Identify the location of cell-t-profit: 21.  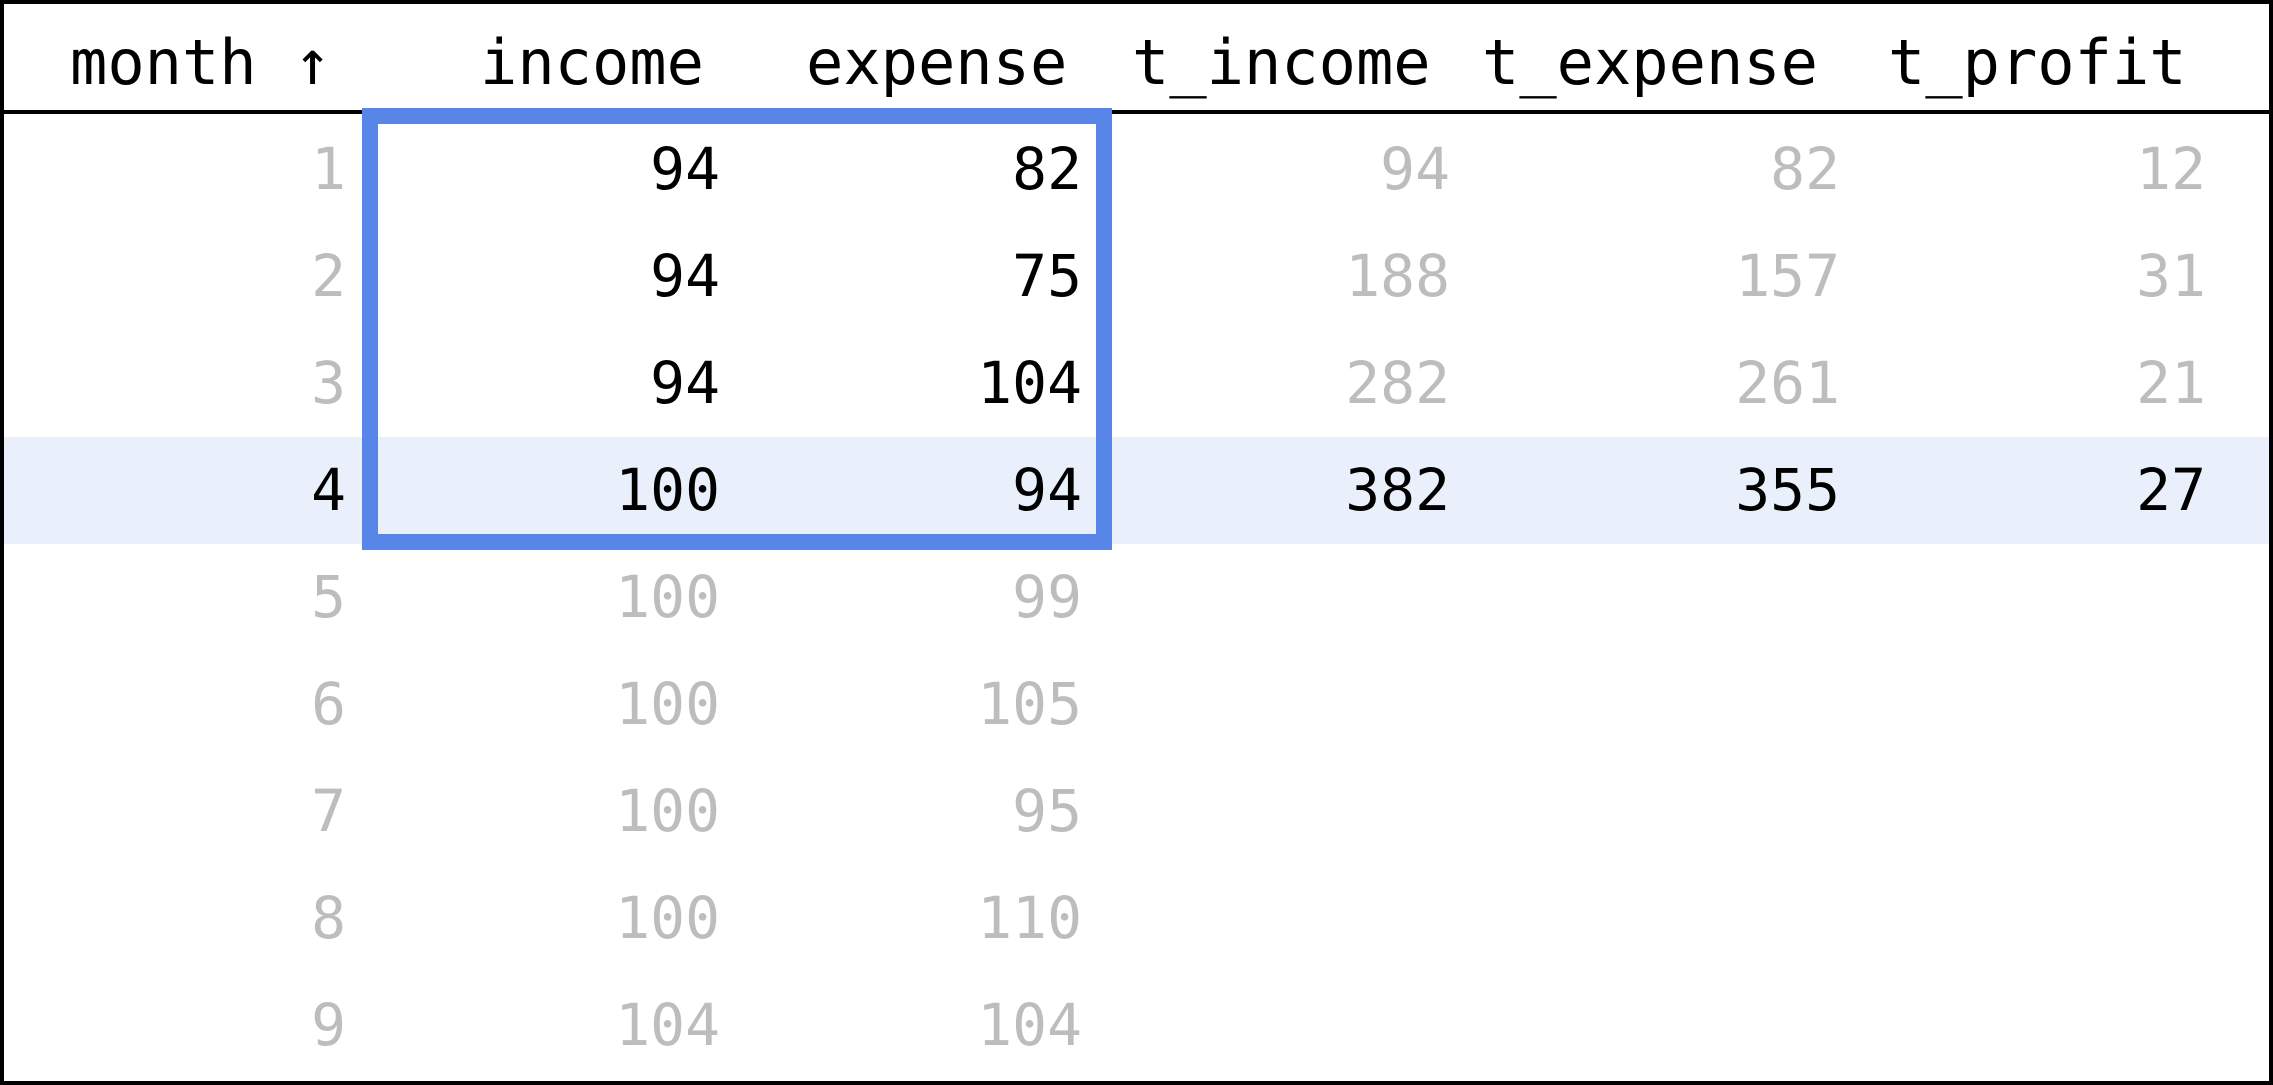
(2171, 383).